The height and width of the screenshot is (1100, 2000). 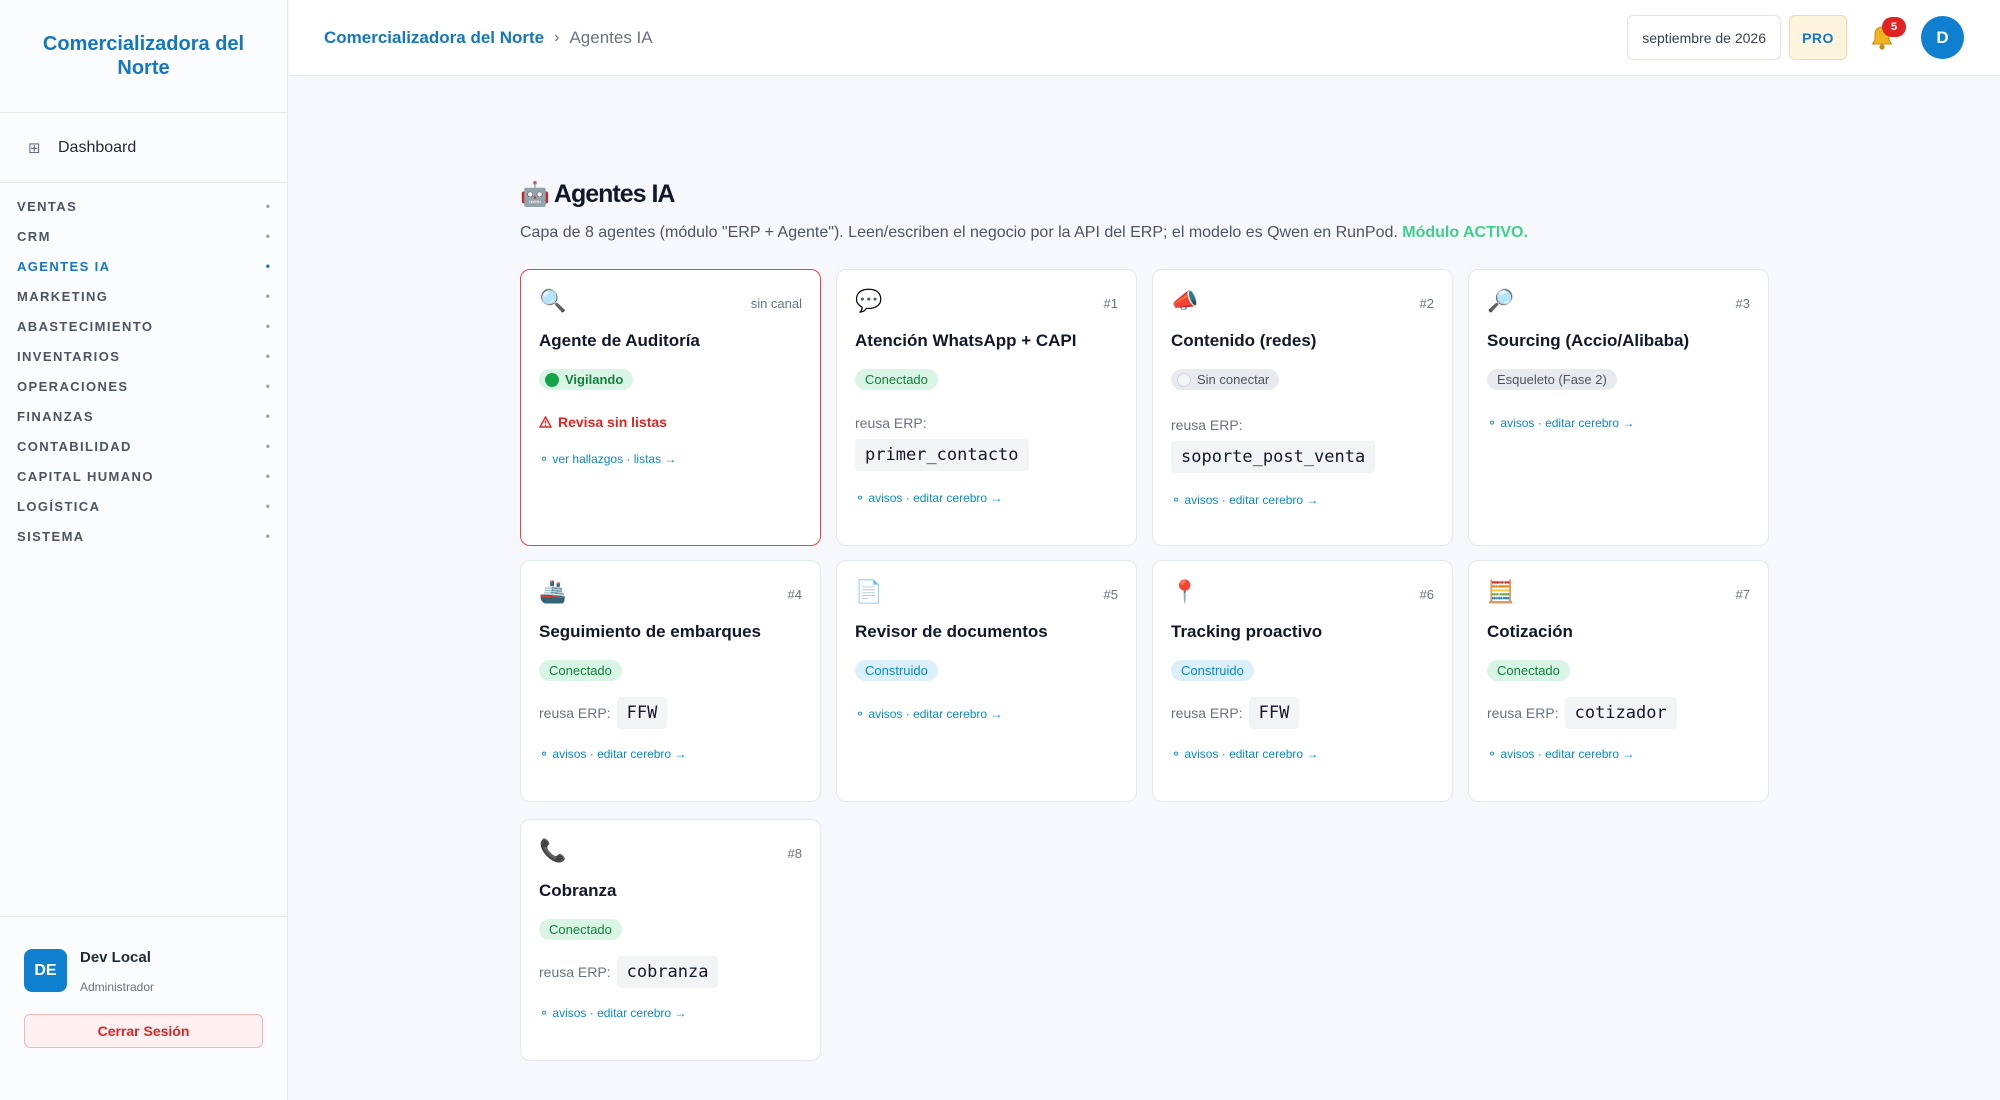 What do you see at coordinates (143, 416) in the screenshot?
I see `sidebar-item-finanzas: FINANZAS •` at bounding box center [143, 416].